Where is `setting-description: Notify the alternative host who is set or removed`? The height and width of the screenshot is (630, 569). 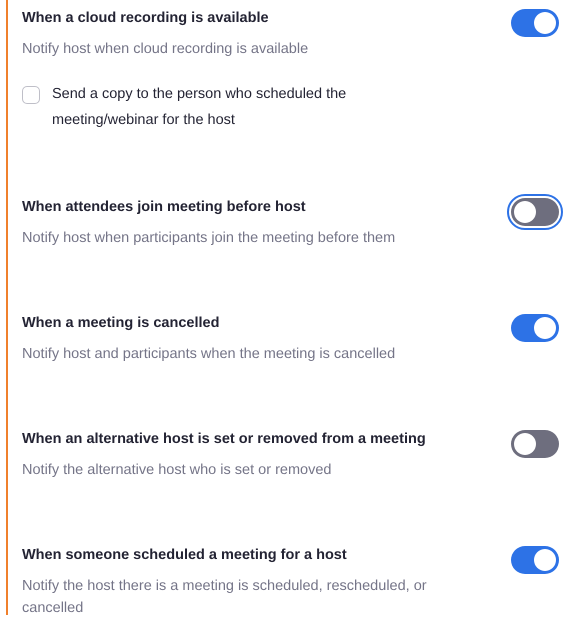
setting-description: Notify the alternative host who is set or removed is located at coordinates (177, 470).